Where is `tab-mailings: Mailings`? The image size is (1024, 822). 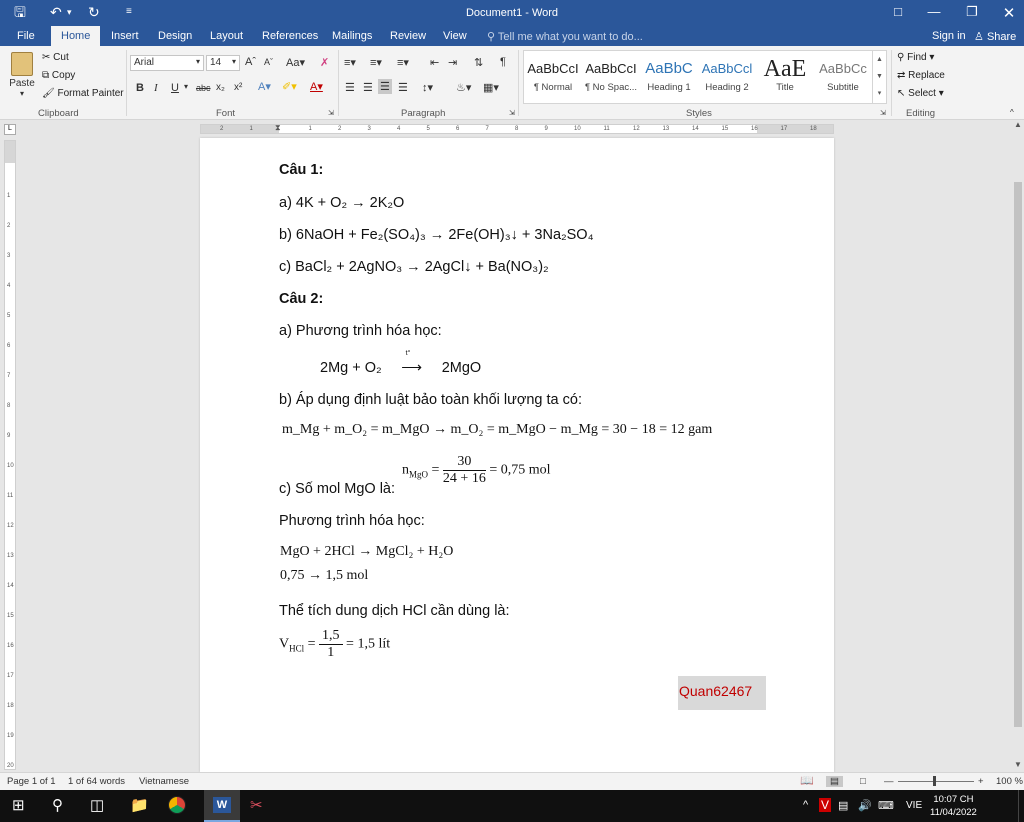 tab-mailings: Mailings is located at coordinates (352, 36).